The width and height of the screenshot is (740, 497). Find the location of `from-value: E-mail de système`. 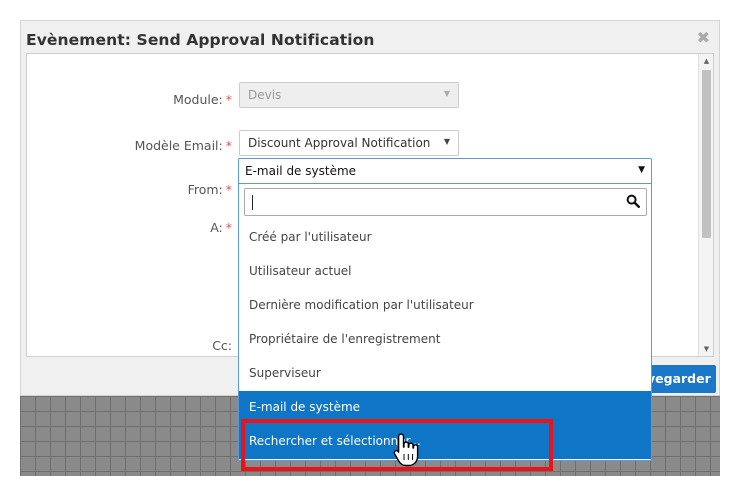

from-value: E-mail de système is located at coordinates (301, 171).